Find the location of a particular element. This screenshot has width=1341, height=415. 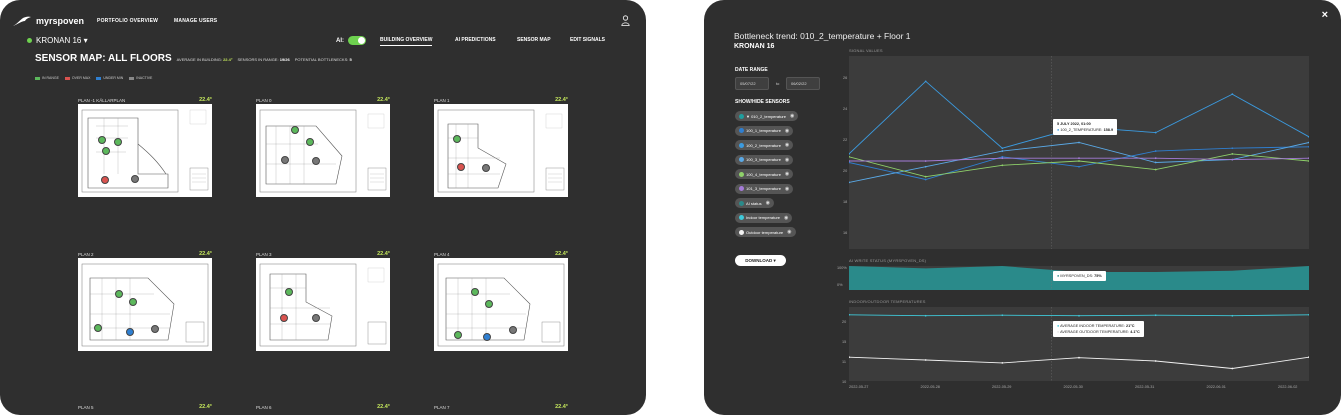

user-icon is located at coordinates (625, 20).